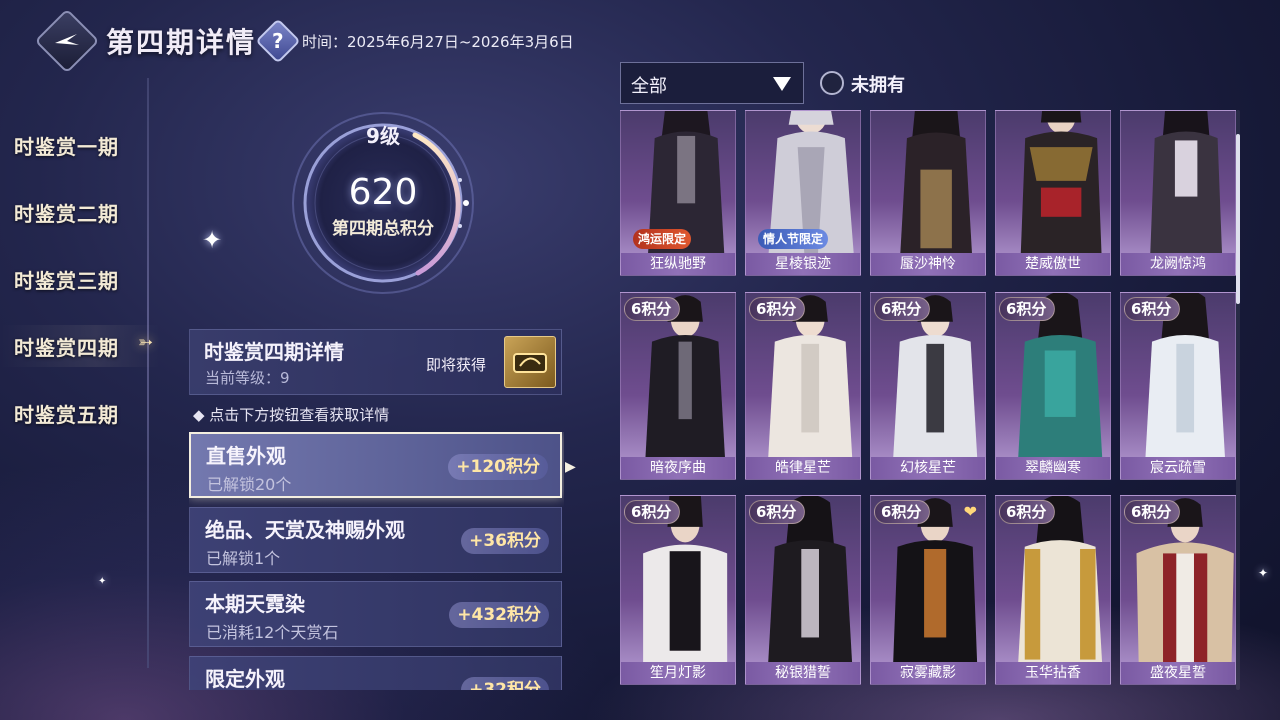 This screenshot has width=1280, height=720. What do you see at coordinates (1178, 386) in the screenshot?
I see `outfit-card: 6积分 宸云疏雪` at bounding box center [1178, 386].